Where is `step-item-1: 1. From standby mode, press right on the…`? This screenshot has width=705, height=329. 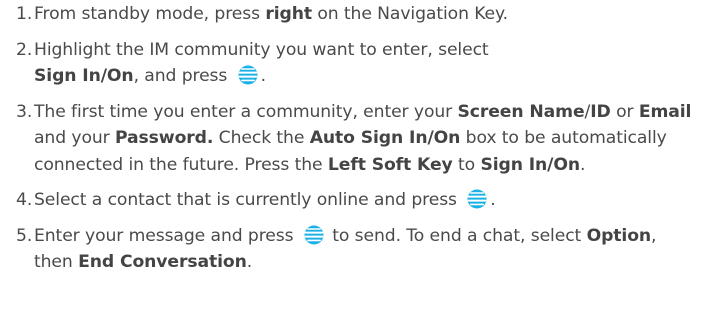
step-item-1: 1. From standby mode, press right on the… is located at coordinates (357, 14).